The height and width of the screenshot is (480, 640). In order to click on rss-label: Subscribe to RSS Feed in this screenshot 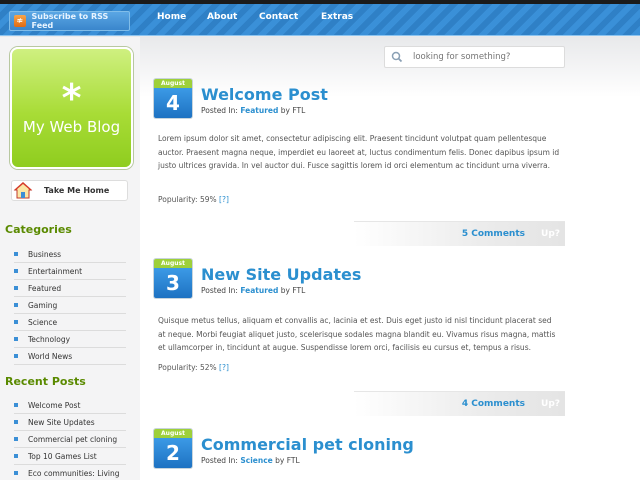, I will do `click(70, 21)`.